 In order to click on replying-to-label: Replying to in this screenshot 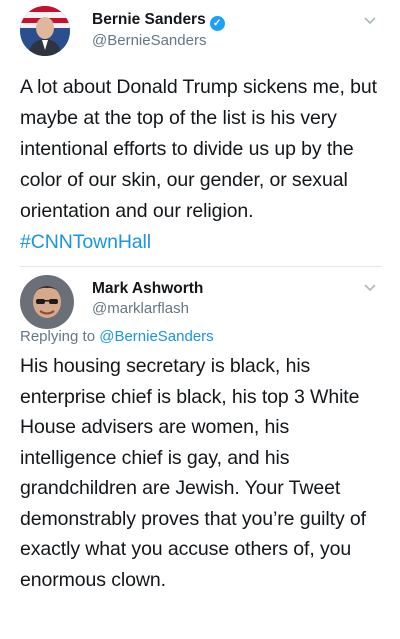, I will do `click(60, 336)`.